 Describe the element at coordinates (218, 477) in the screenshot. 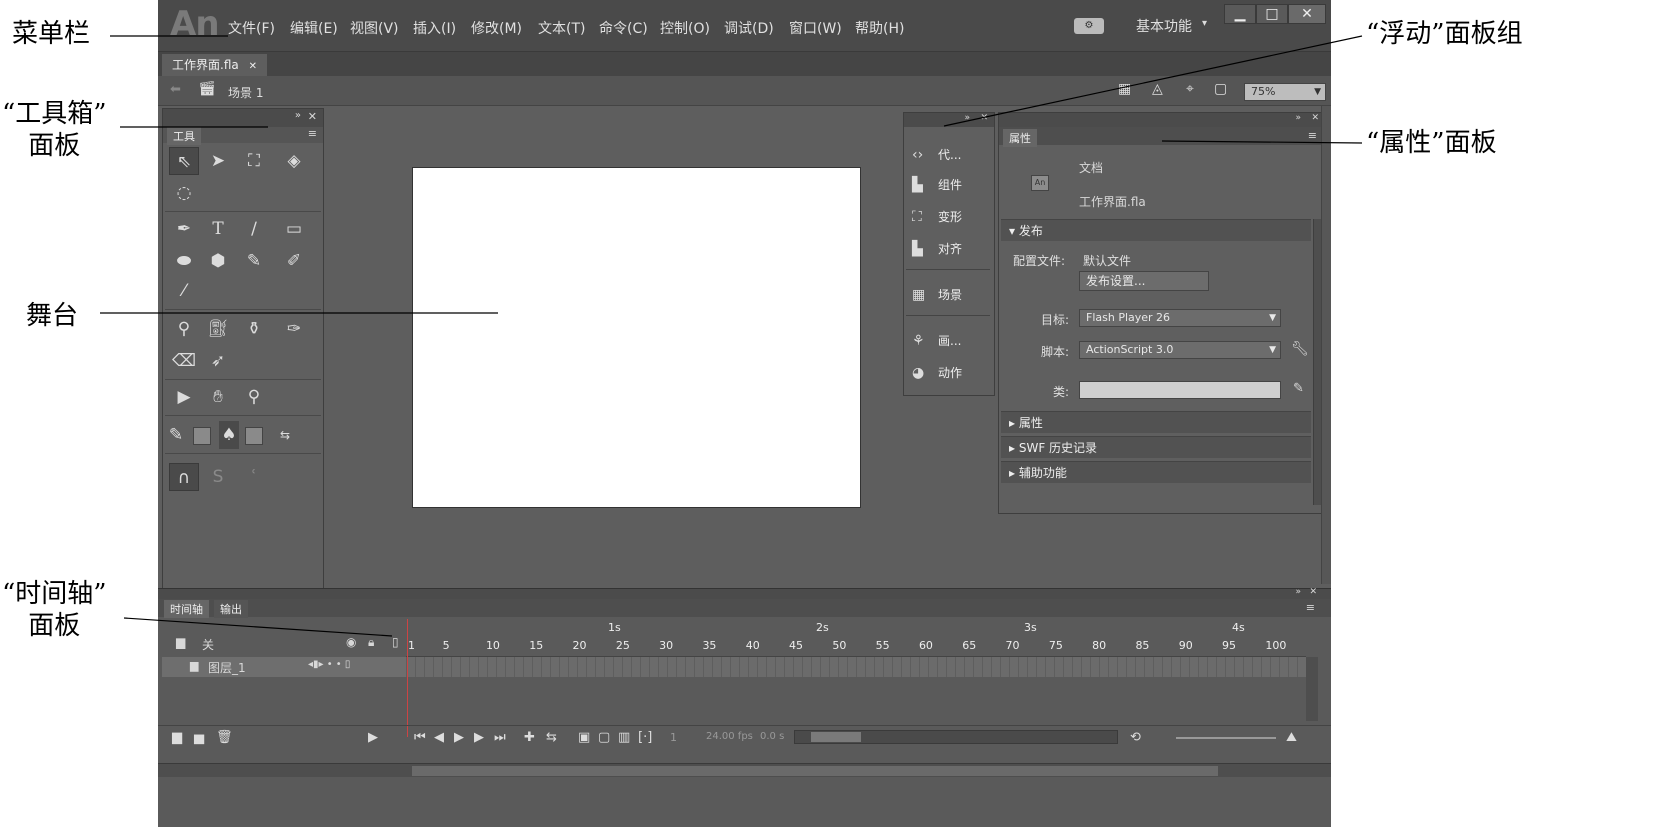

I see `smooth-icon: S` at that location.